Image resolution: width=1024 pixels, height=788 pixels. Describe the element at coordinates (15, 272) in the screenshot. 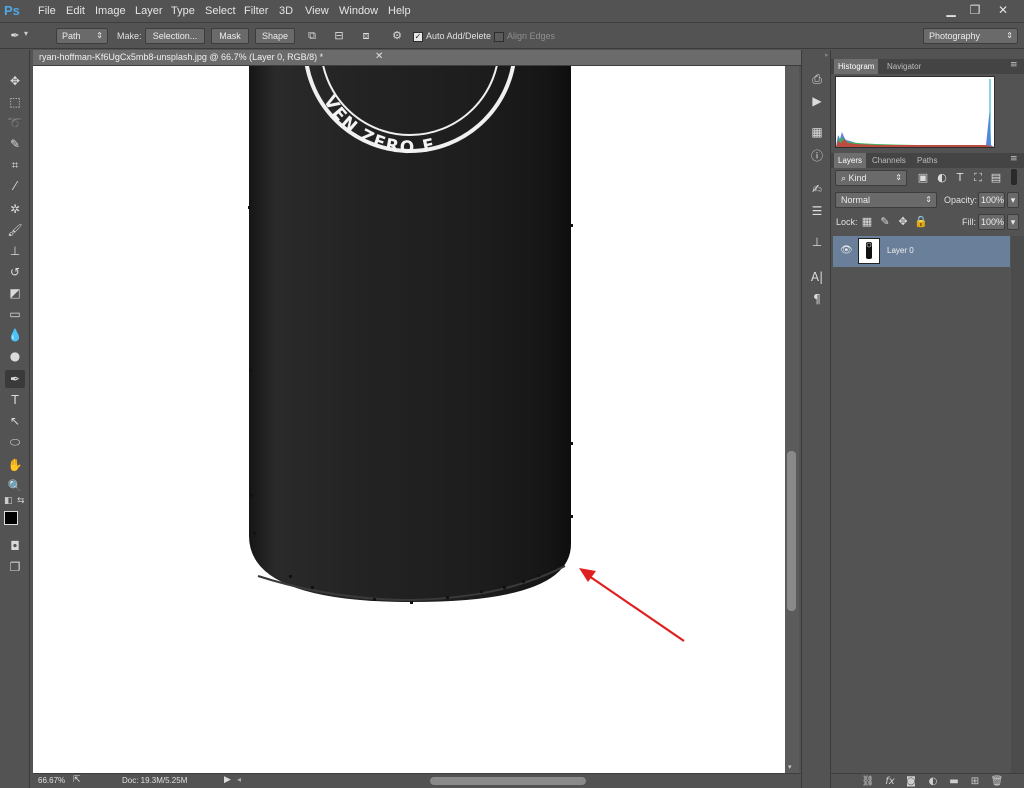

I see `history-brush-tool-icon: ↺` at that location.